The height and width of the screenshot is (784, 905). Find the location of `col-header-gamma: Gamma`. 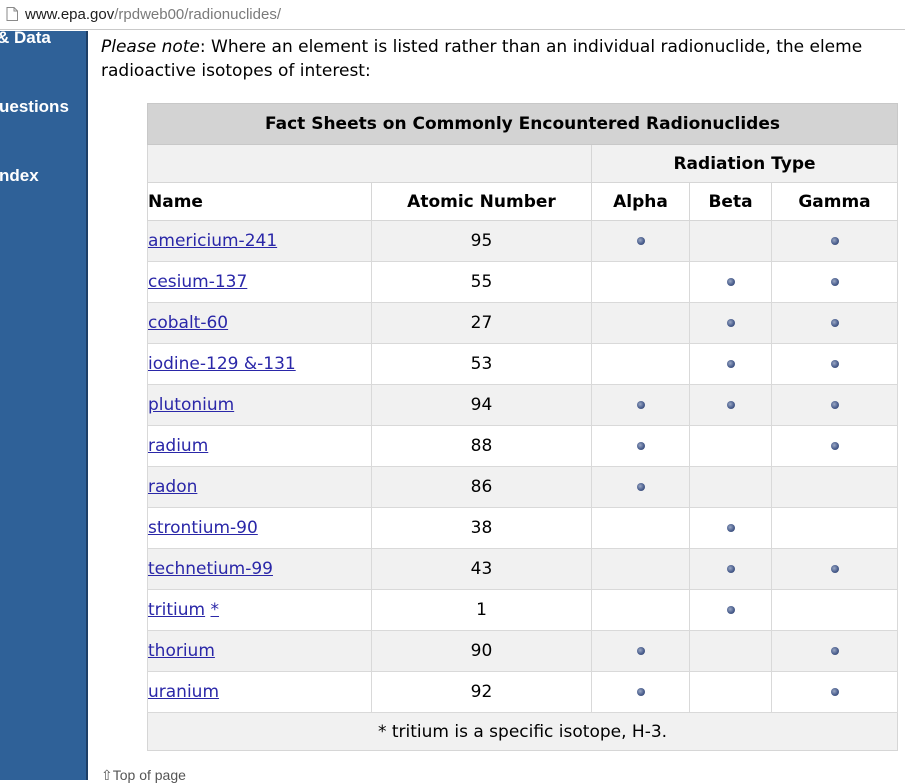

col-header-gamma: Gamma is located at coordinates (834, 201).